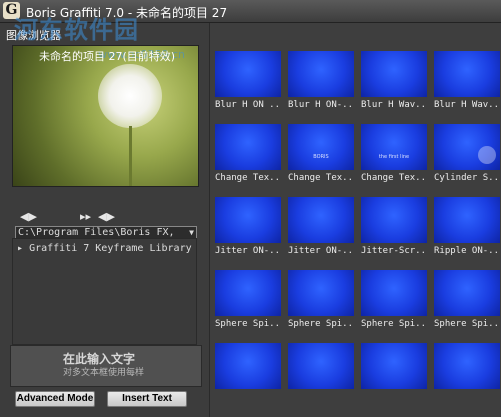 This screenshot has height=417, width=501. Describe the element at coordinates (394, 147) in the screenshot. I see `effect-thumbnail: the first line` at that location.